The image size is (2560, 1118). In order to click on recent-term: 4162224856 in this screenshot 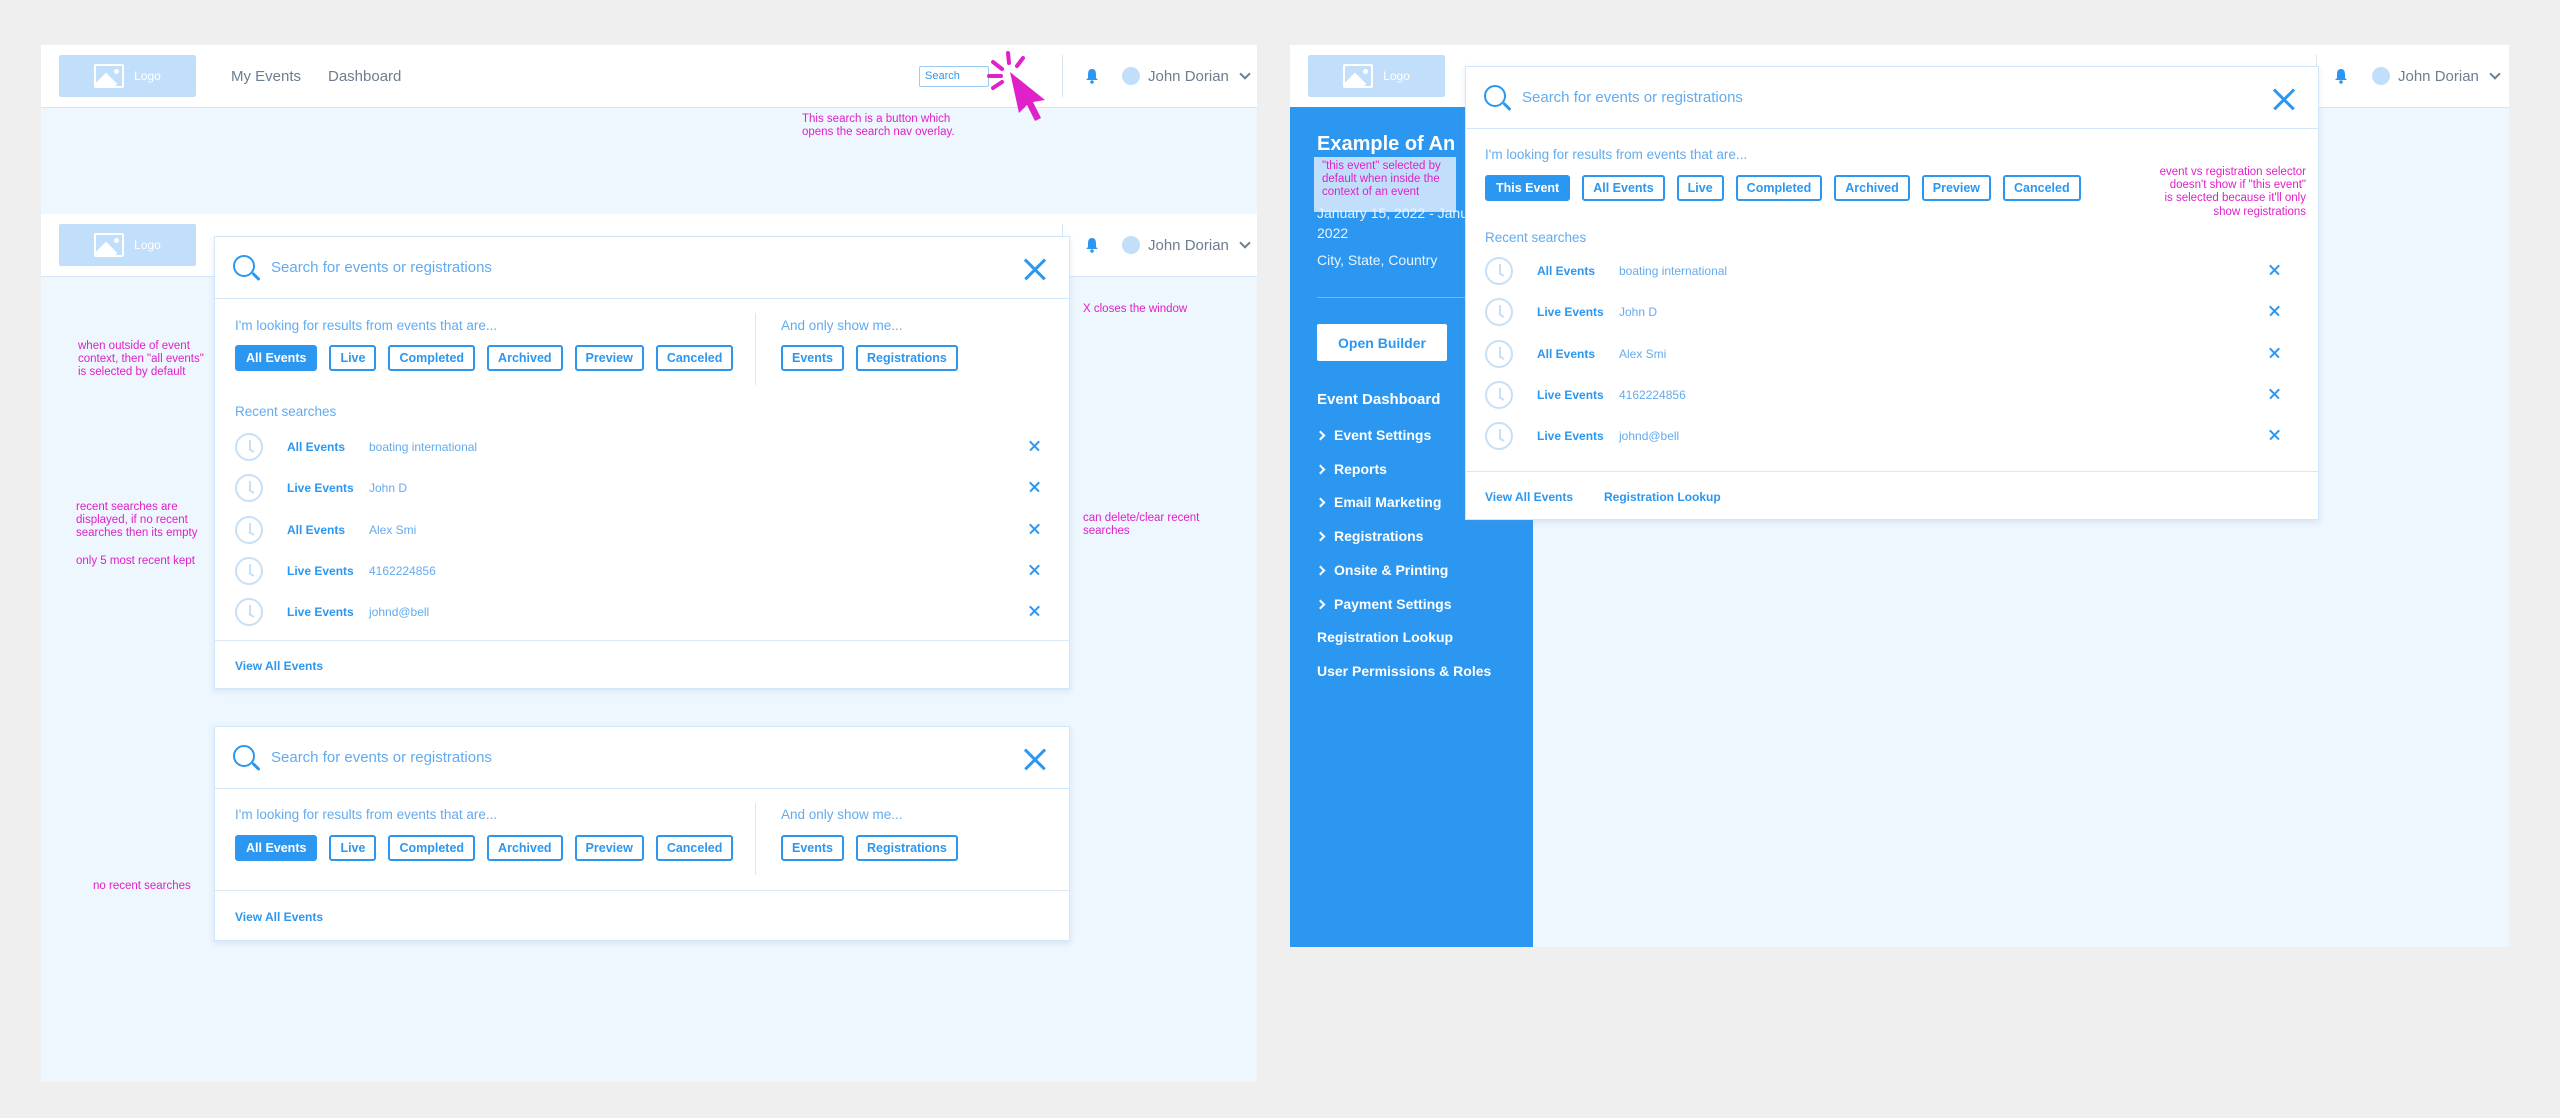, I will do `click(1652, 395)`.